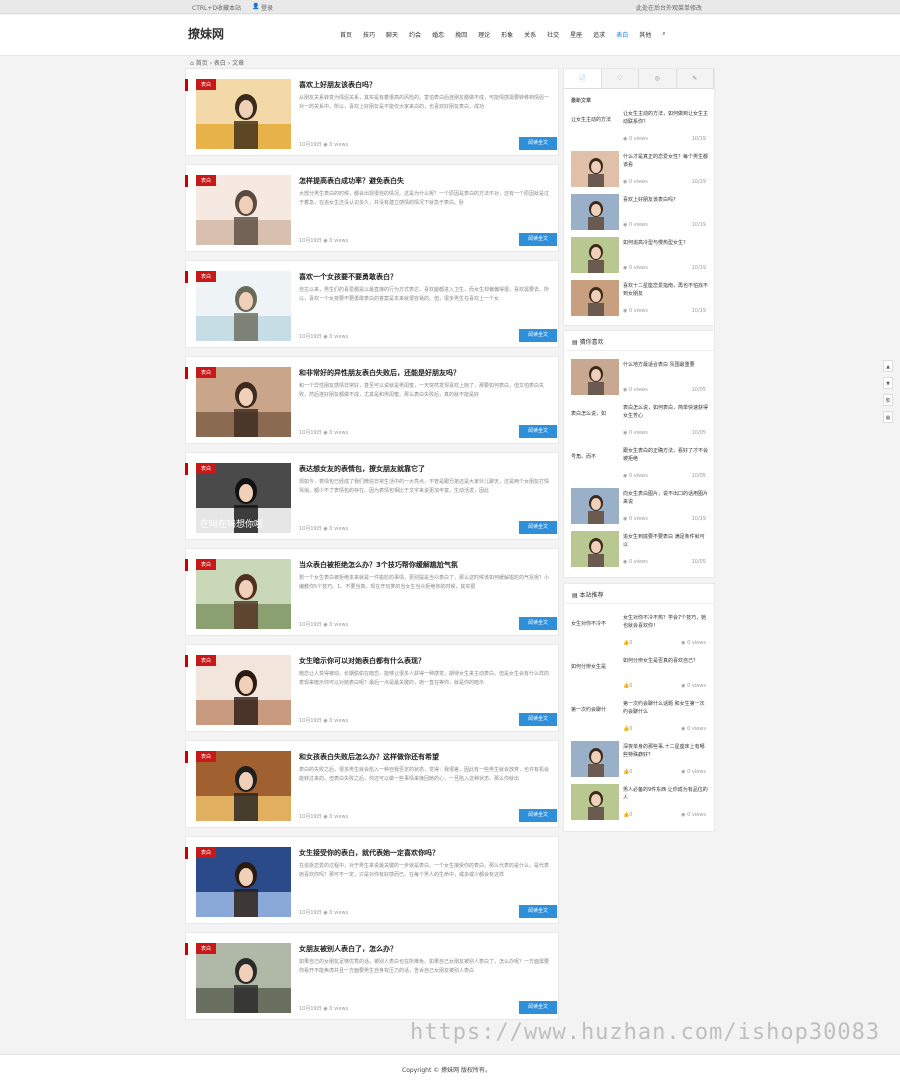 This screenshot has width=900, height=1085. What do you see at coordinates (220, 63) in the screenshot?
I see `breadcrumb-text: 首页 › 表白 › 文章` at bounding box center [220, 63].